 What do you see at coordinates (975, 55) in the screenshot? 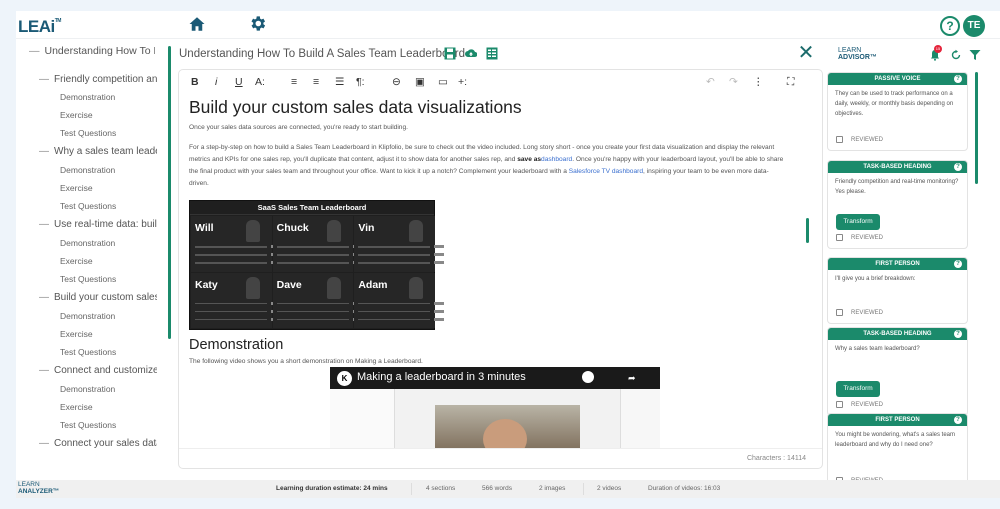
I see `filter-icon` at bounding box center [975, 55].